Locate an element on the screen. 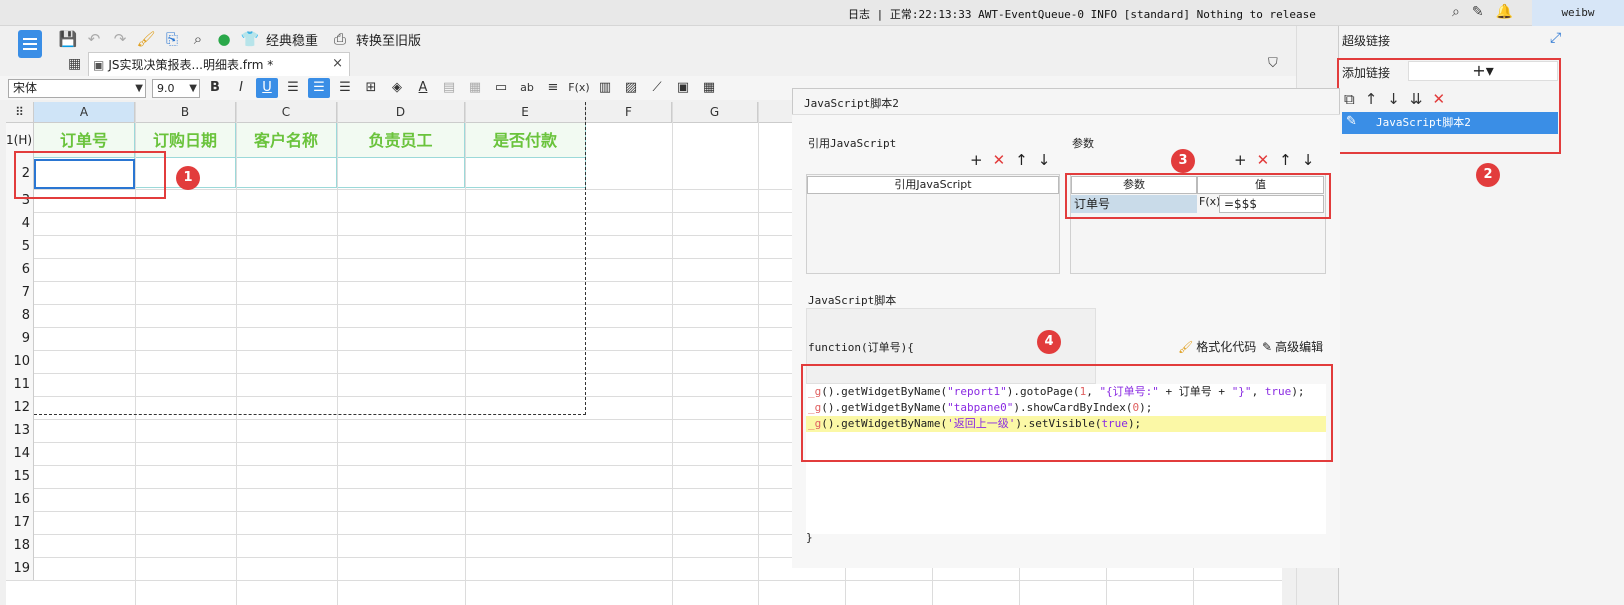 This screenshot has width=1624, height=605. col-header-e: E is located at coordinates (525, 112).